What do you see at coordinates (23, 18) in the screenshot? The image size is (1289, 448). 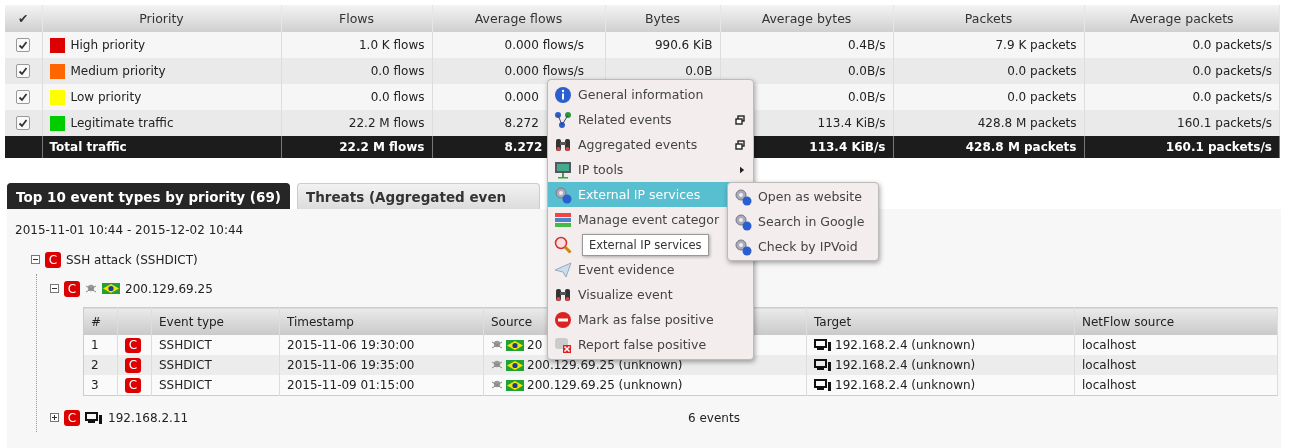 I see `column-header: ✔` at bounding box center [23, 18].